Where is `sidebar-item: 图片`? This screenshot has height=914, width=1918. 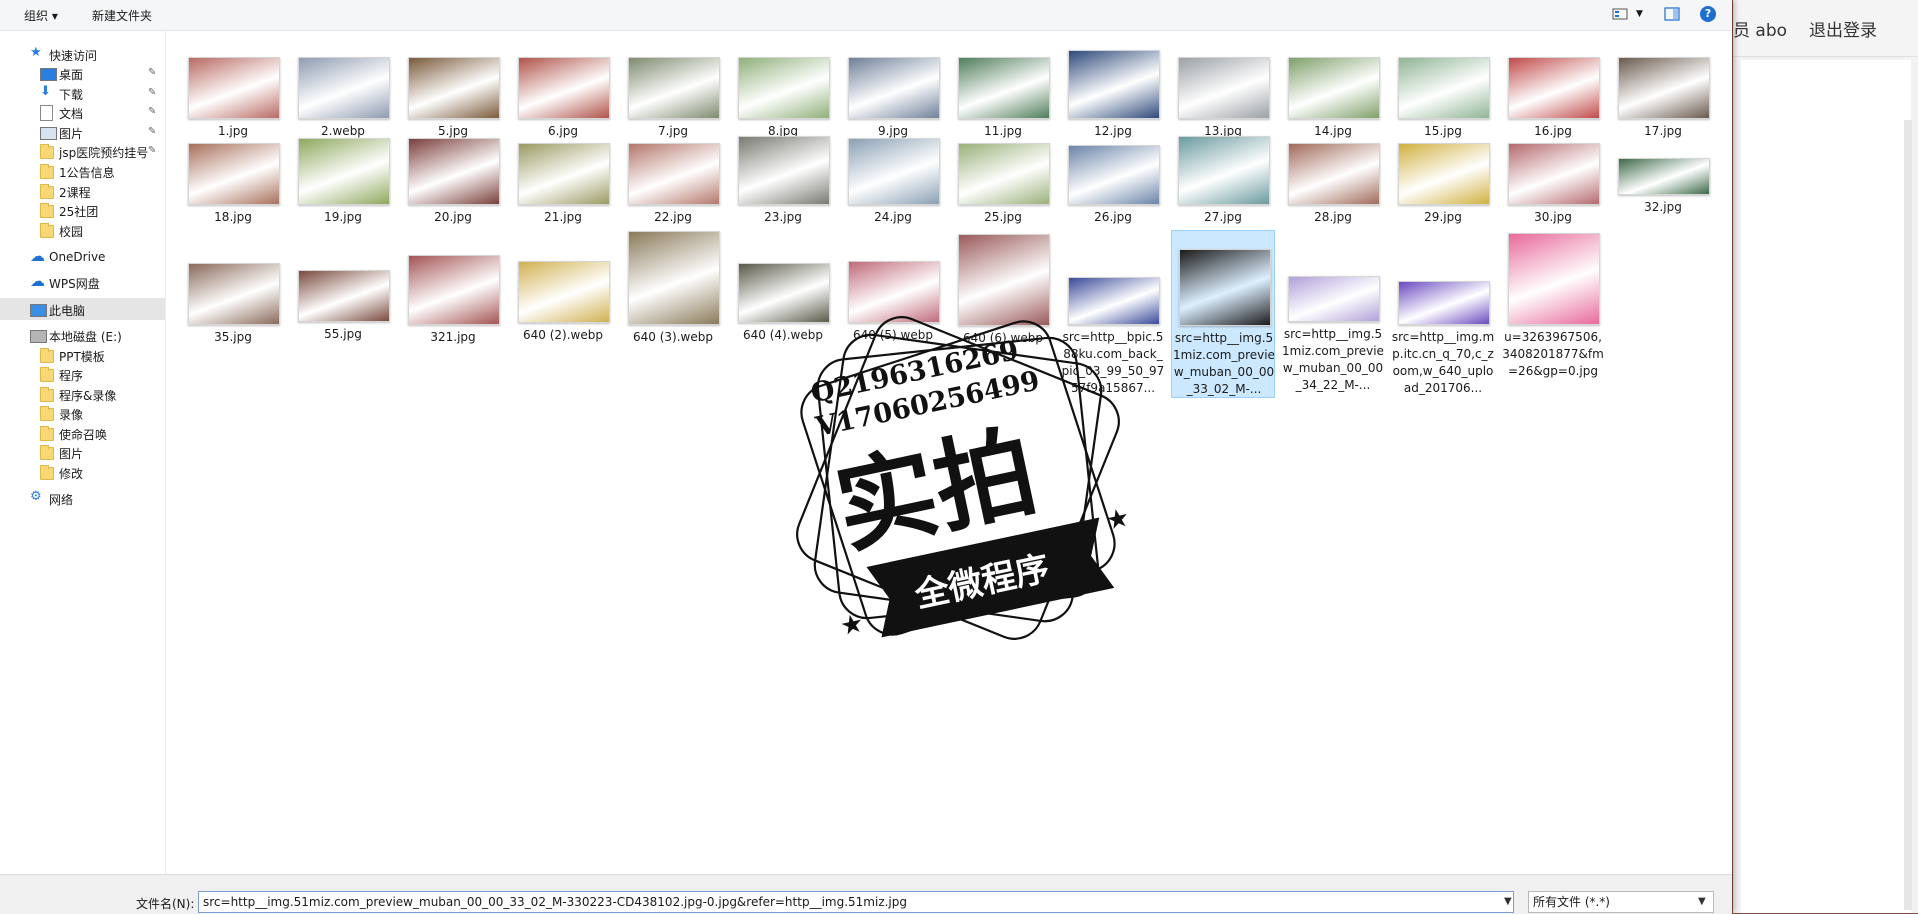
sidebar-item: 图片 is located at coordinates (82, 452).